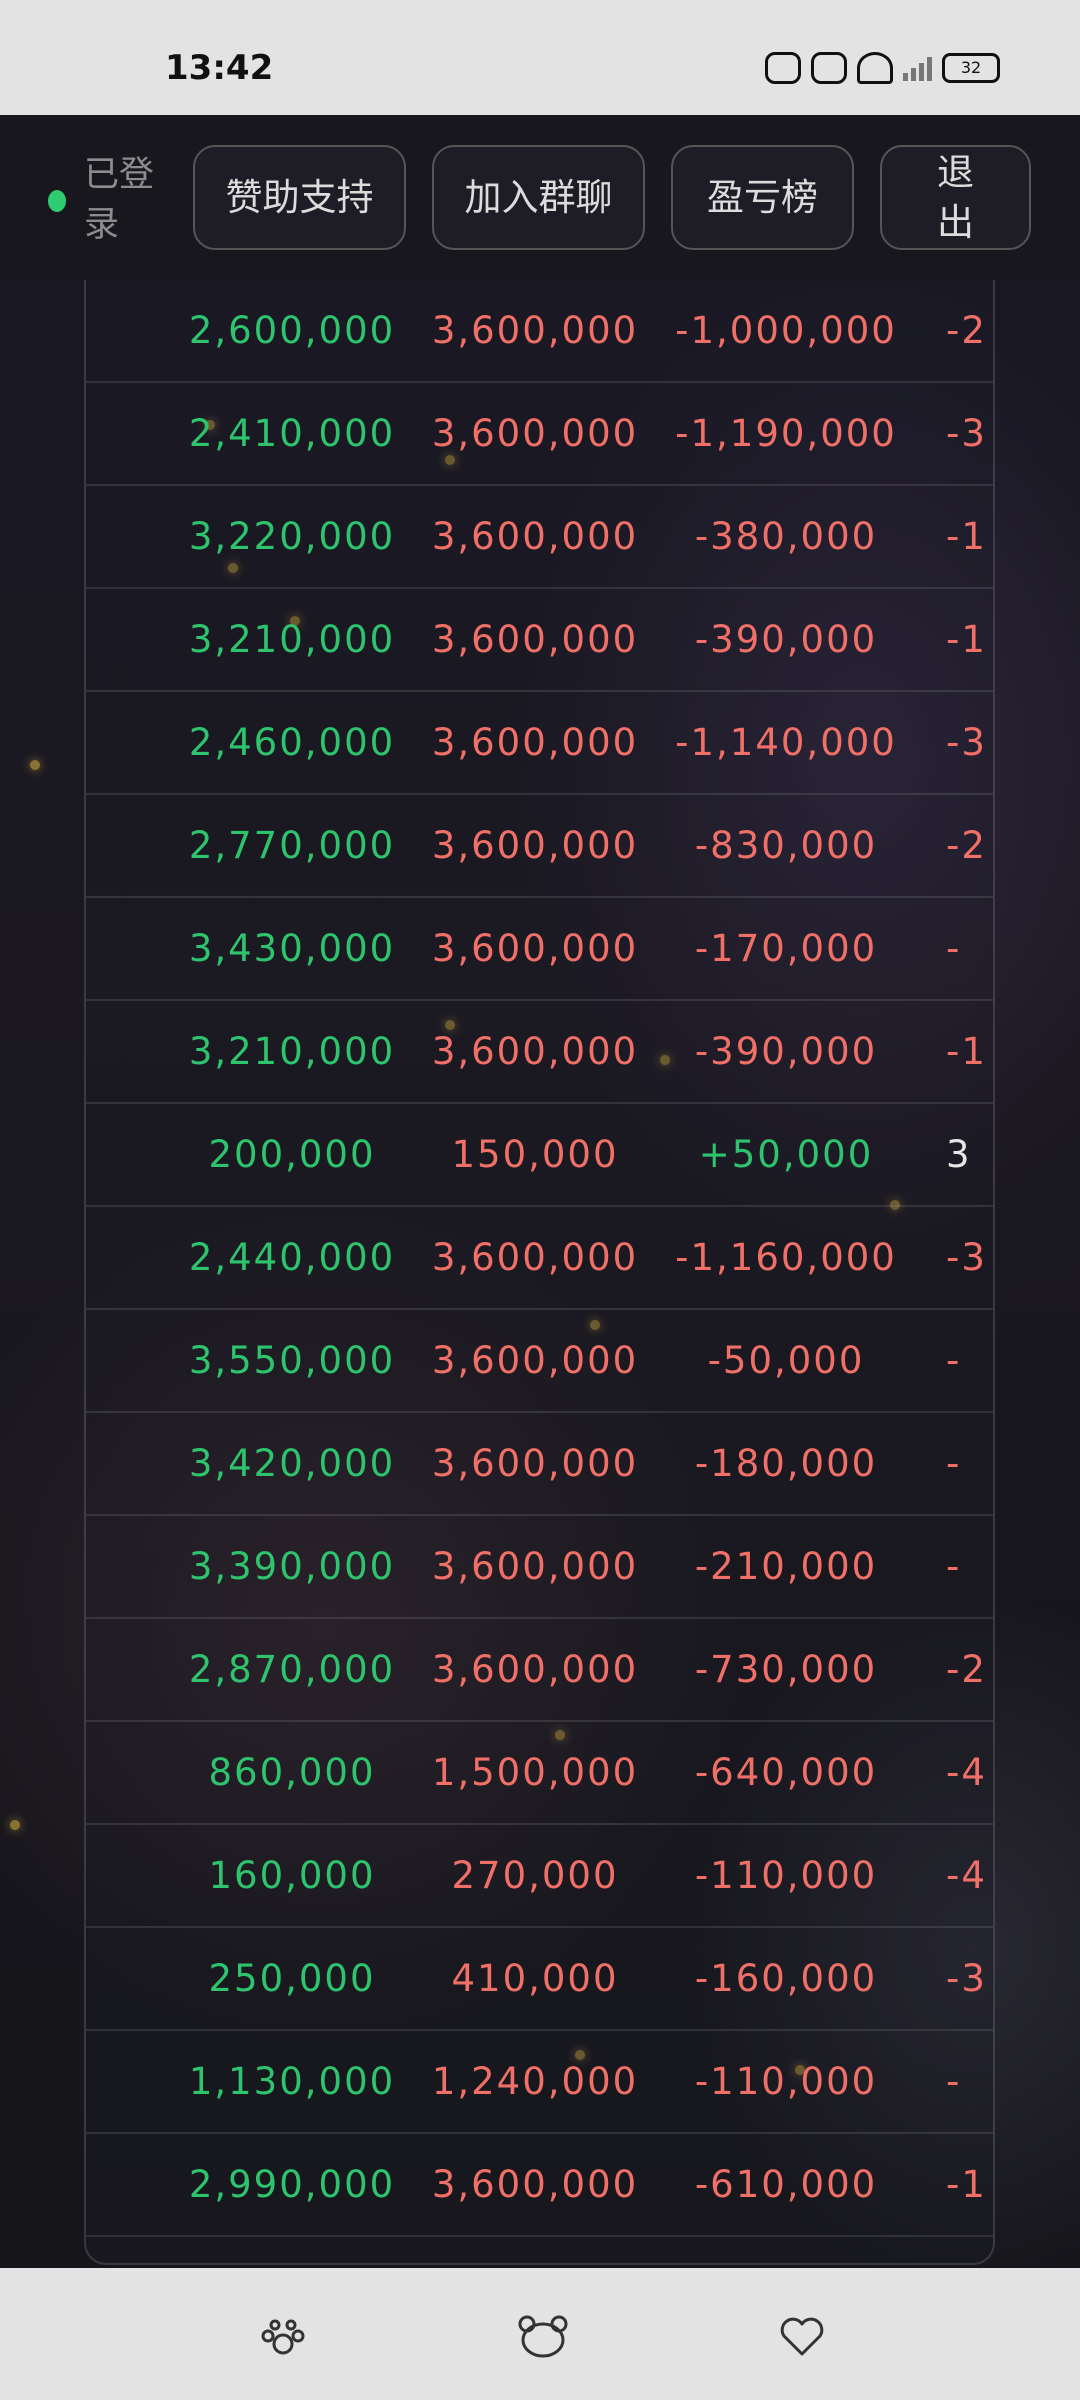  What do you see at coordinates (292, 433) in the screenshot?
I see `cell-balance: 2,410,000` at bounding box center [292, 433].